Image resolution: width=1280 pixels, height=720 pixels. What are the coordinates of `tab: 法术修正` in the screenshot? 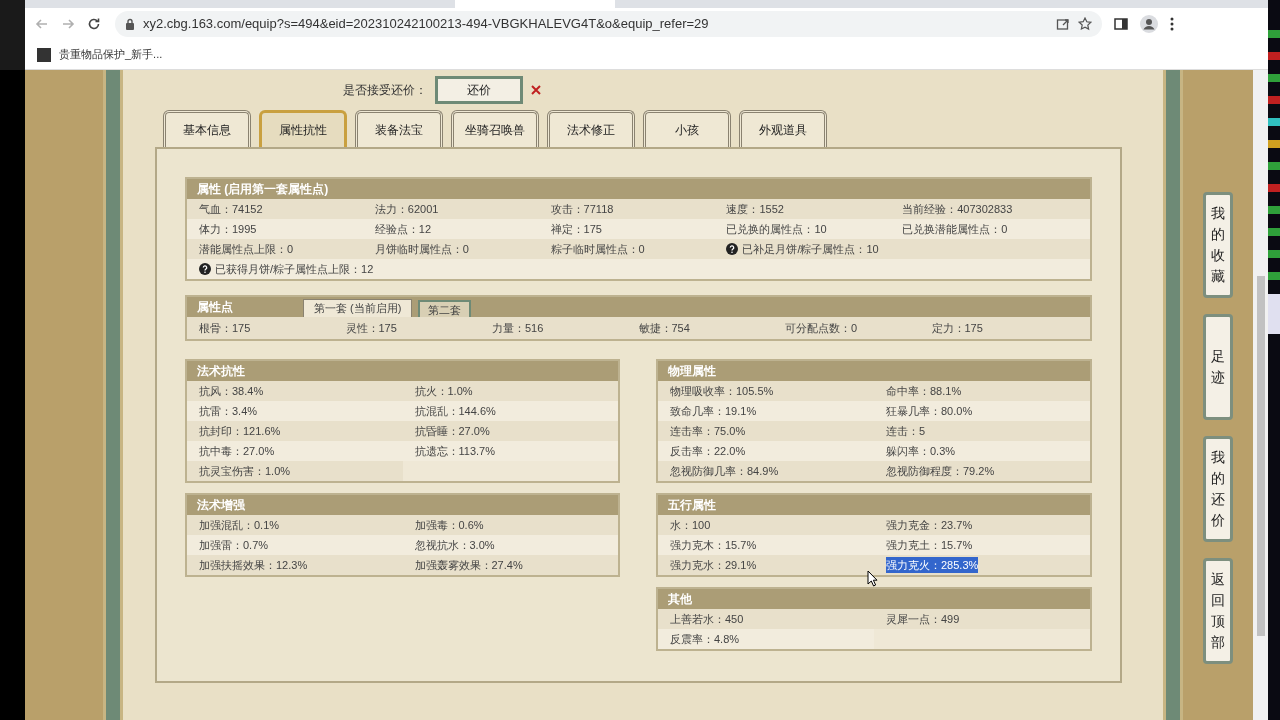 It's located at (591, 128).